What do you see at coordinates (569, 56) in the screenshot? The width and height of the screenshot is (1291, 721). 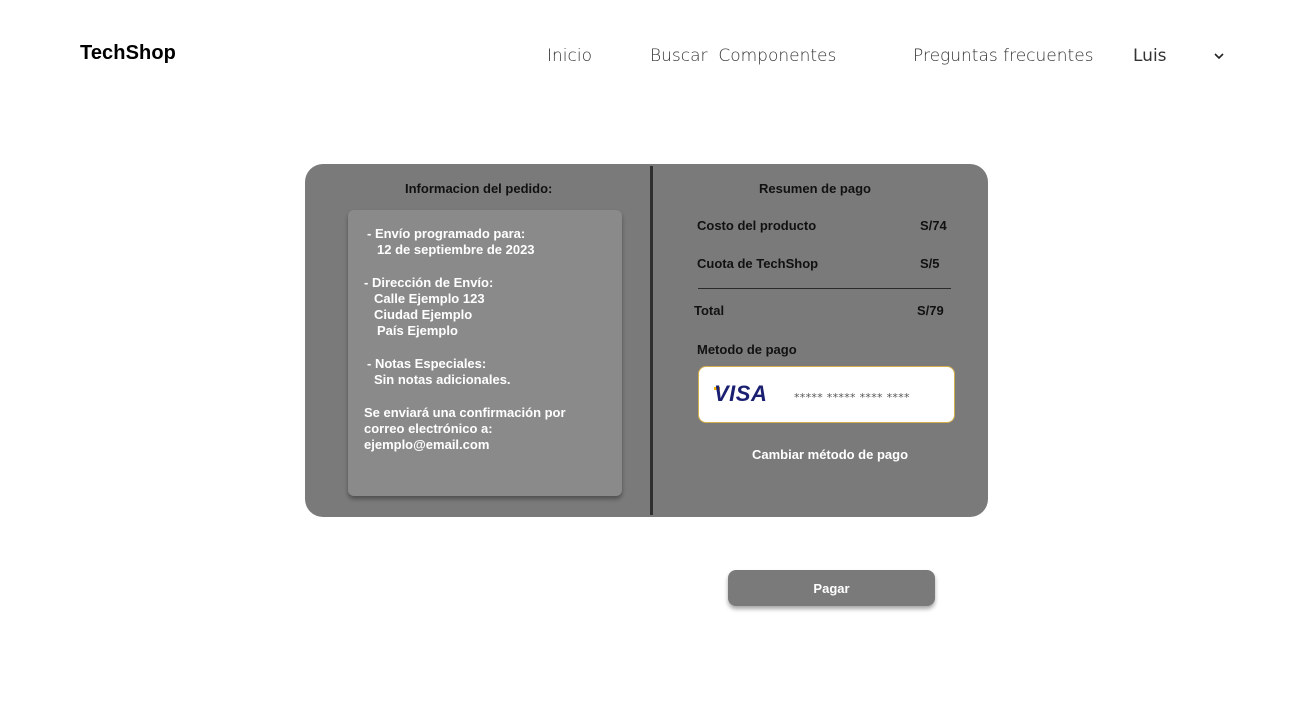 I see `nav-home-link: Inicio` at bounding box center [569, 56].